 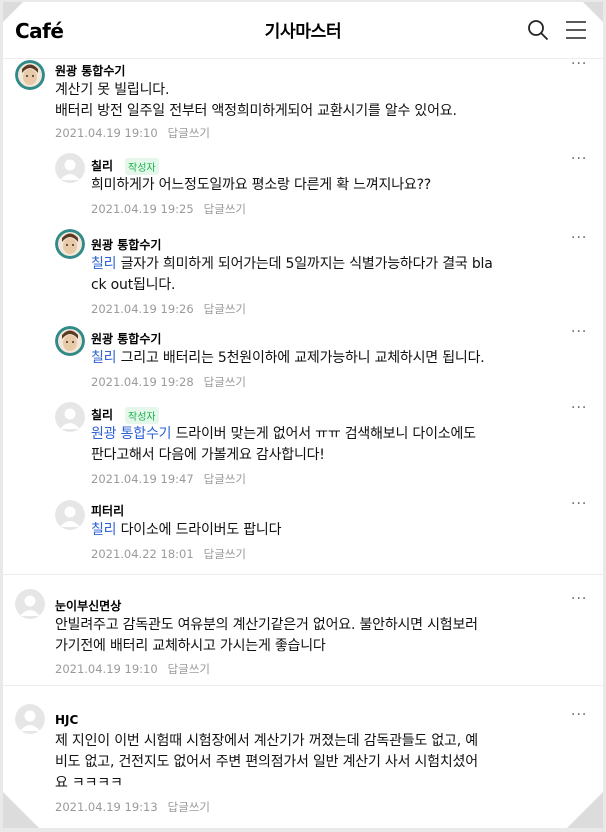 What do you see at coordinates (112, 90) in the screenshot?
I see `comment-line-text: 계산기 못 빌립니다.` at bounding box center [112, 90].